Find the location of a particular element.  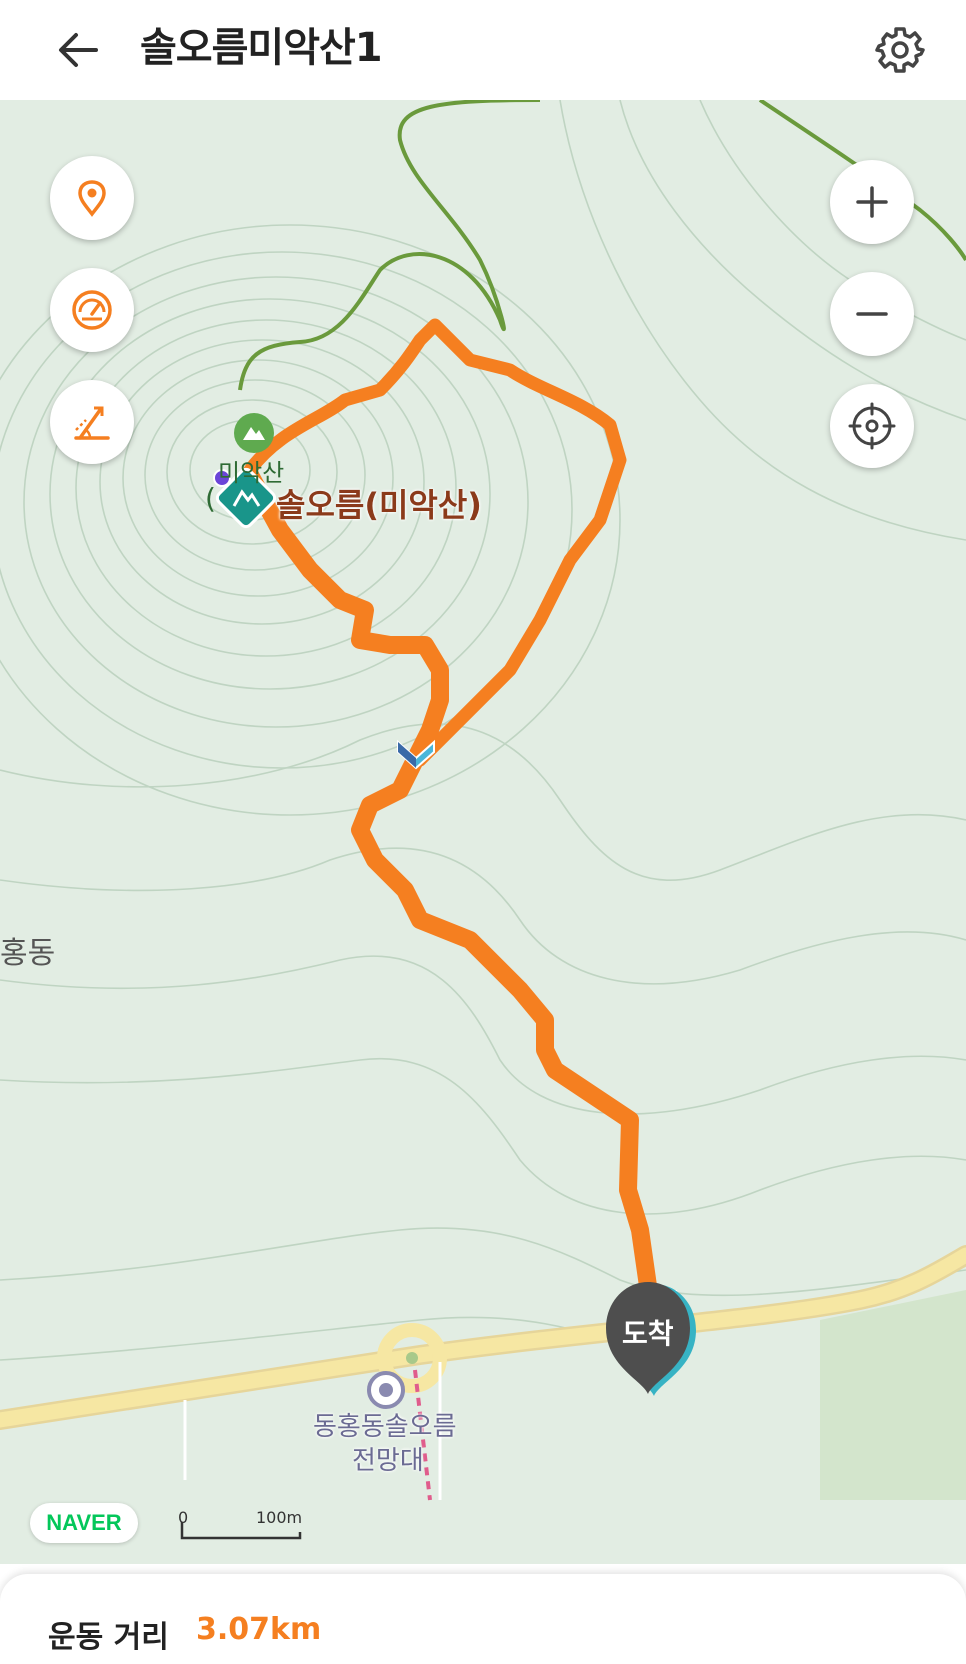

speedometer-icon is located at coordinates (92, 310).